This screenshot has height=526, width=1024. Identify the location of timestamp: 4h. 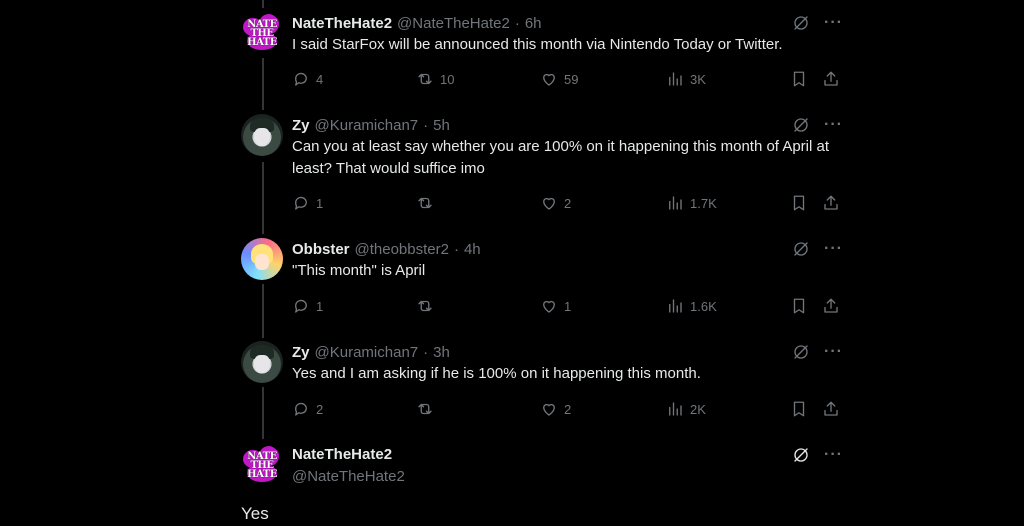
(472, 249).